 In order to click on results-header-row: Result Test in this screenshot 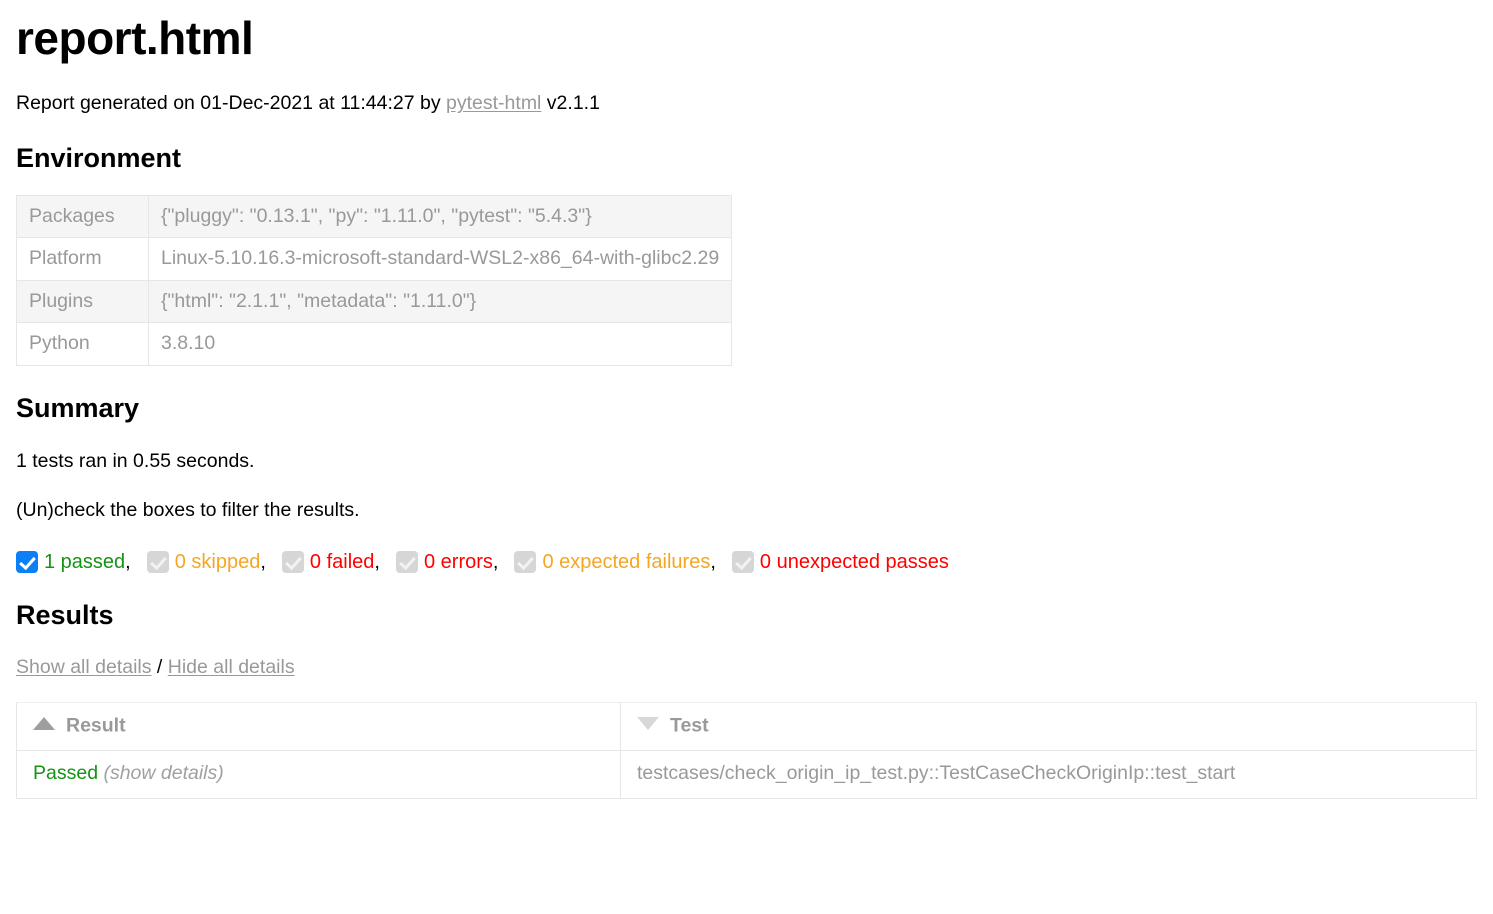, I will do `click(746, 726)`.